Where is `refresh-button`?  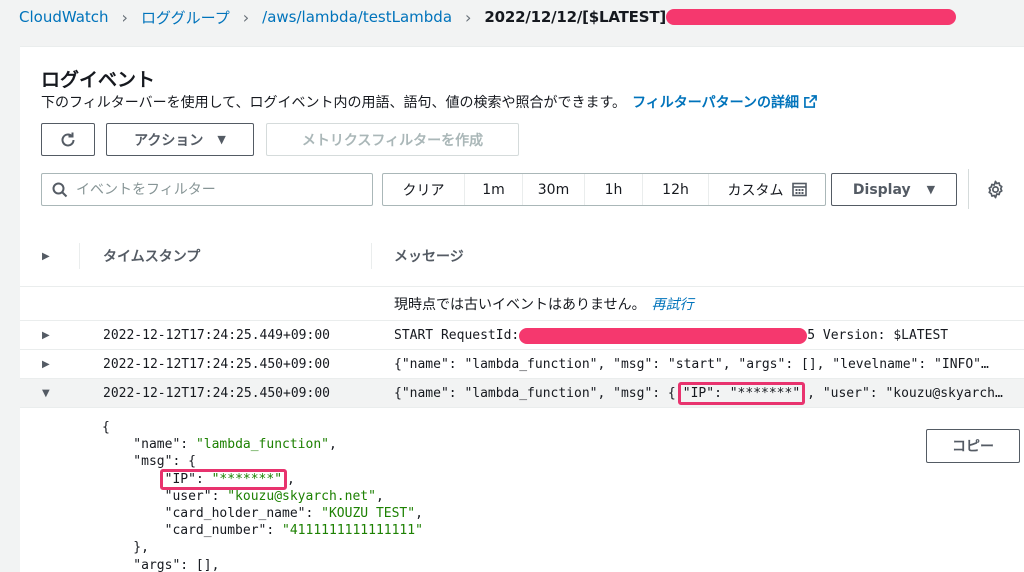 refresh-button is located at coordinates (68, 139).